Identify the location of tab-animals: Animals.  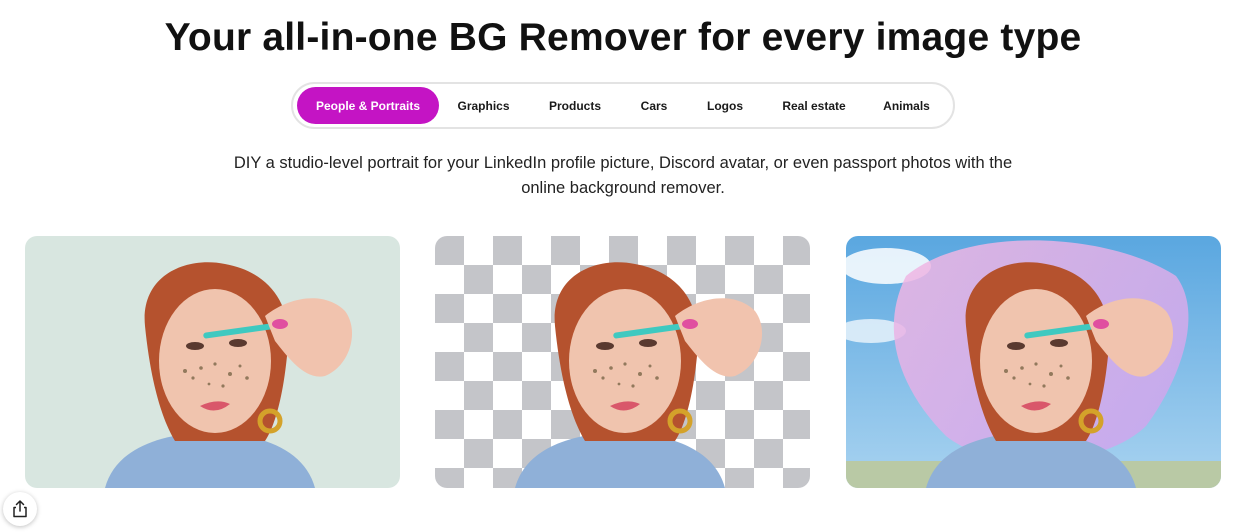
(906, 105).